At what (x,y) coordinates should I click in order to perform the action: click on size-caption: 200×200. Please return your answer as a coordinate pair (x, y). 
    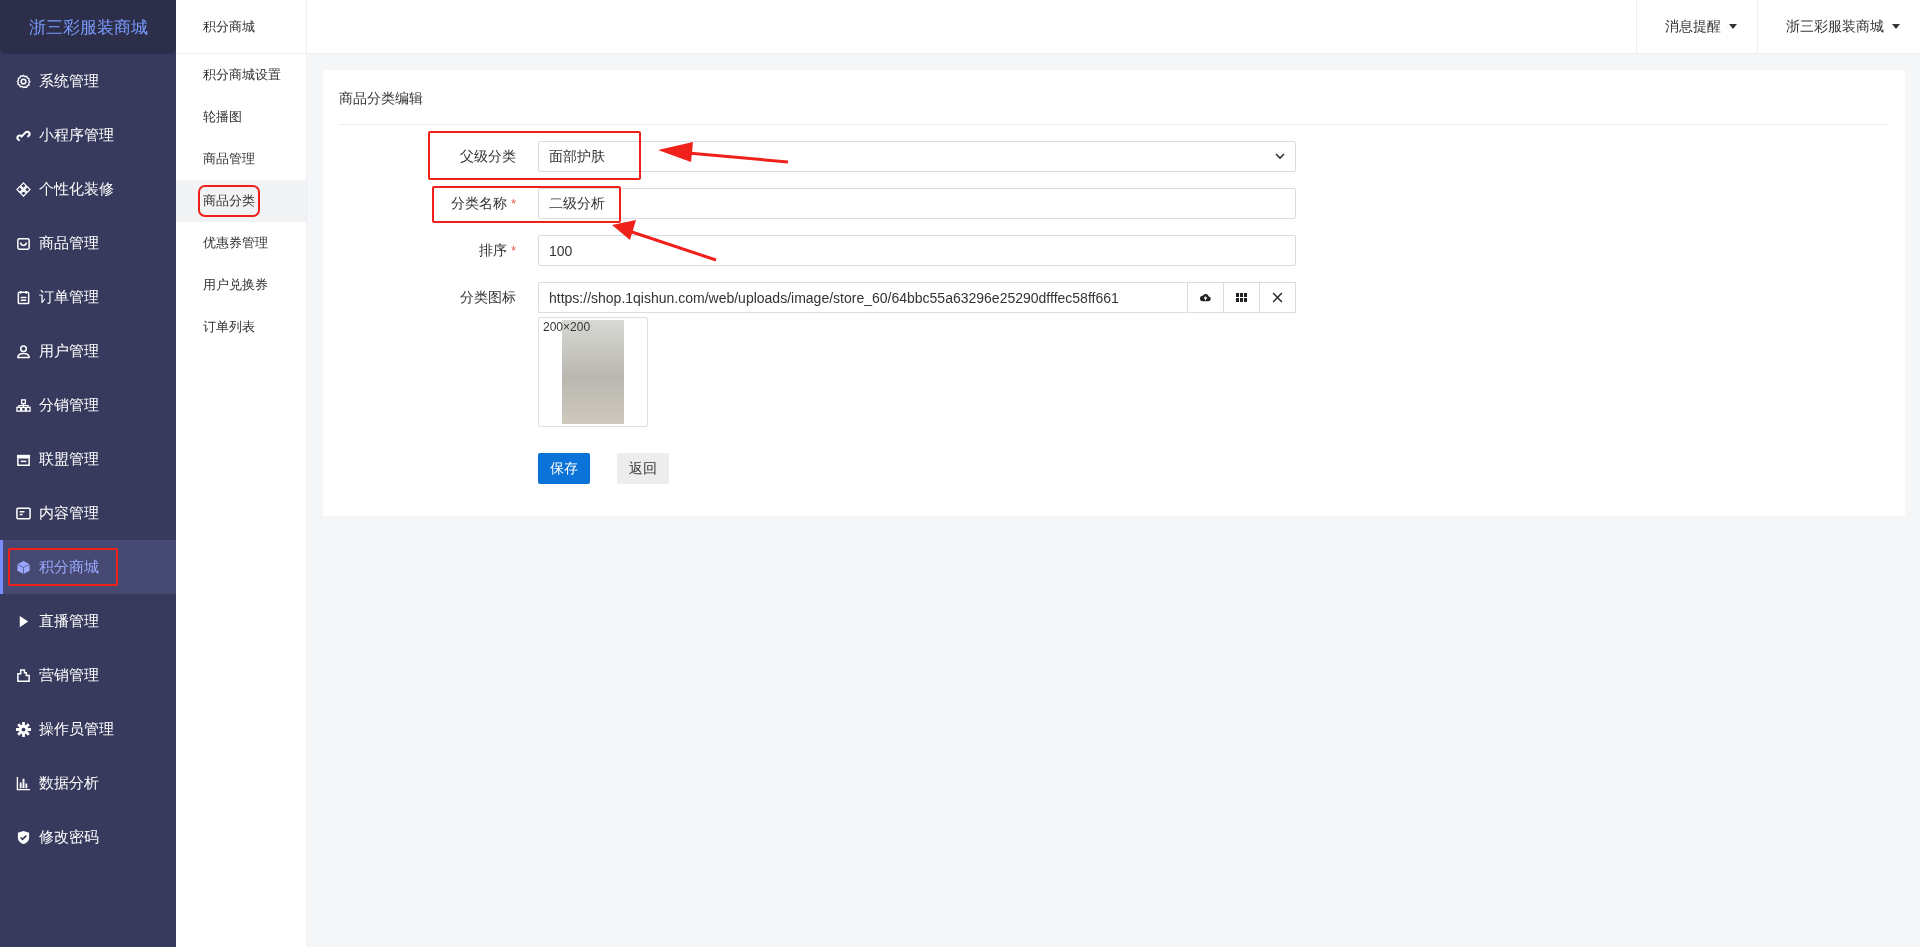
    Looking at the image, I should click on (567, 327).